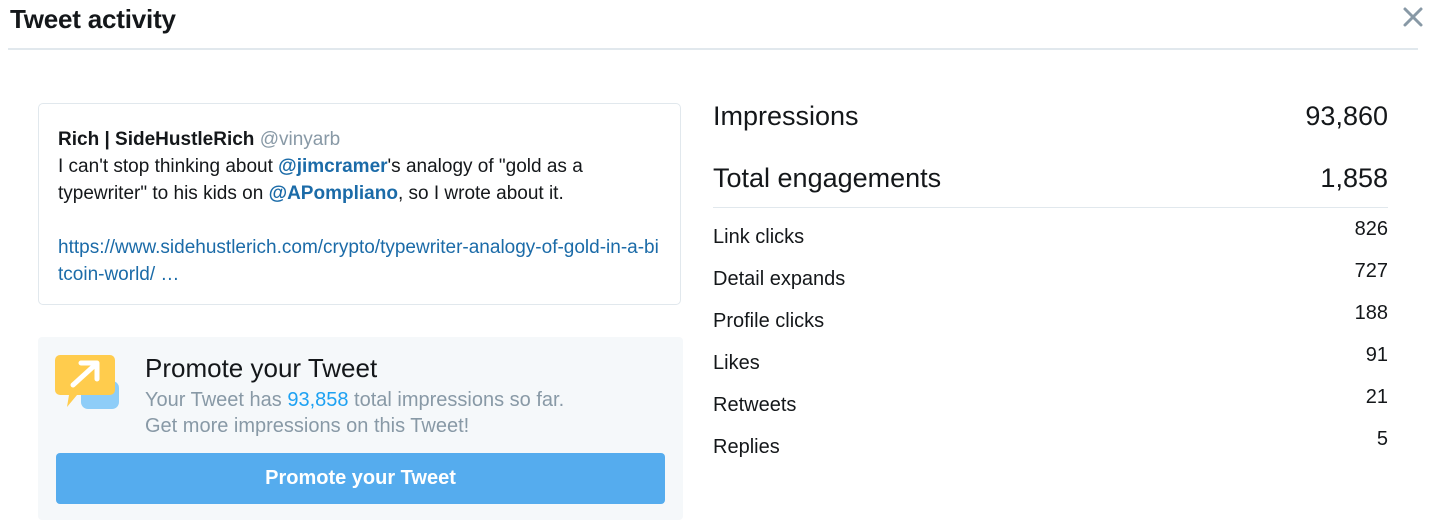 The height and width of the screenshot is (520, 1437). I want to click on stat-row-link-clicks: Link clicks 826, so click(1050, 239).